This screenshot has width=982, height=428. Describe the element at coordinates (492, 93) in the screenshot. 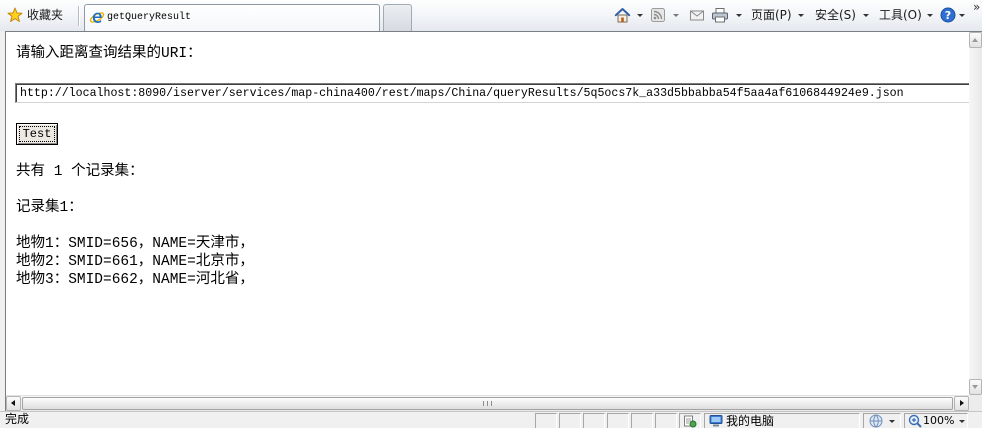

I see `uri-input` at that location.